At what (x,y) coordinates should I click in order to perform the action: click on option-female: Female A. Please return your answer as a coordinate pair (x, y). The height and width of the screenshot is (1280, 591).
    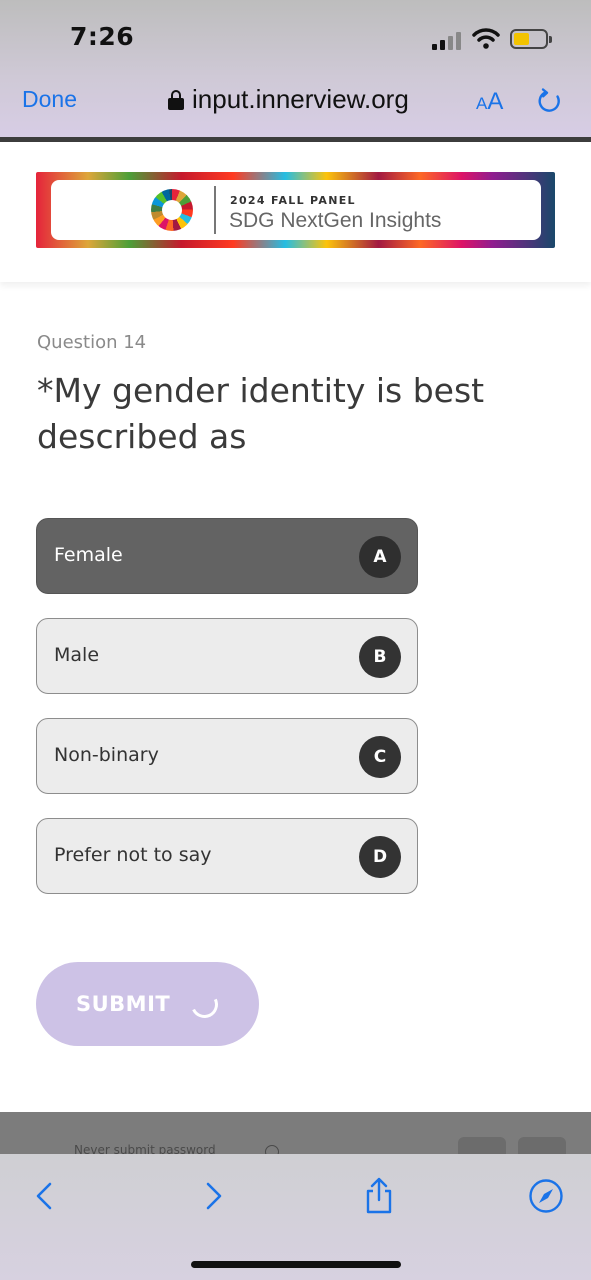
    Looking at the image, I should click on (227, 556).